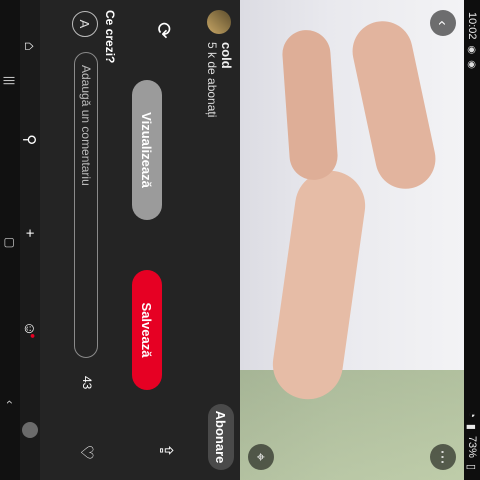 The height and width of the screenshot is (480, 480). Describe the element at coordinates (30, 233) in the screenshot. I see `add-icon: +` at that location.